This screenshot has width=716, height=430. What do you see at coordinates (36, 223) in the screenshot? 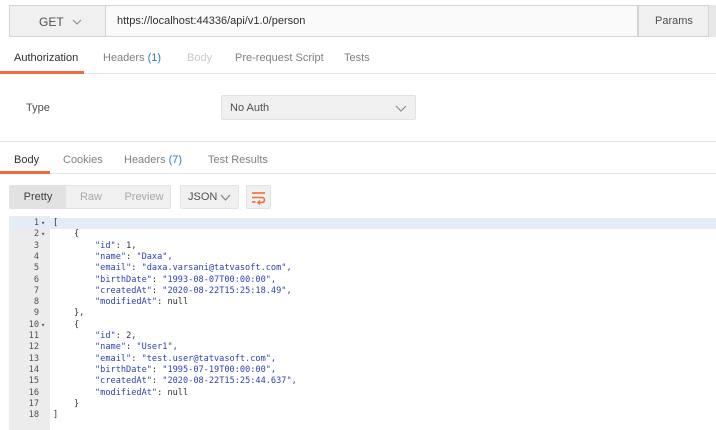
I see `line-number: 1` at bounding box center [36, 223].